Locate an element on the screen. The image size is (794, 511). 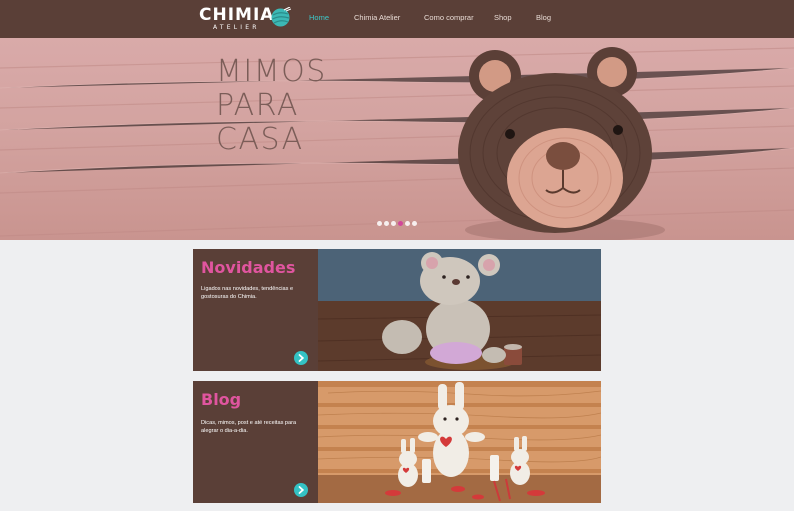
nav-blog: Blog is located at coordinates (543, 18).